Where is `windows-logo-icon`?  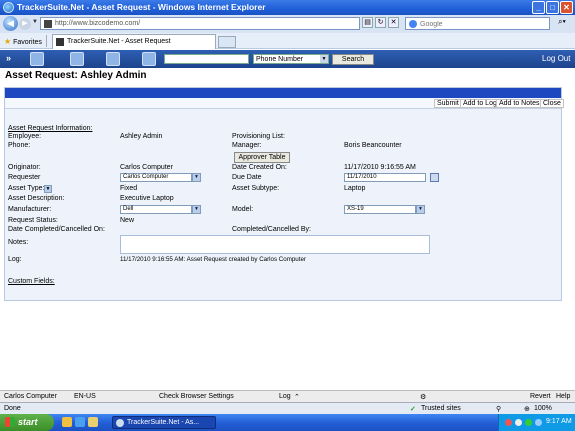
windows-logo-icon is located at coordinates (10, 422).